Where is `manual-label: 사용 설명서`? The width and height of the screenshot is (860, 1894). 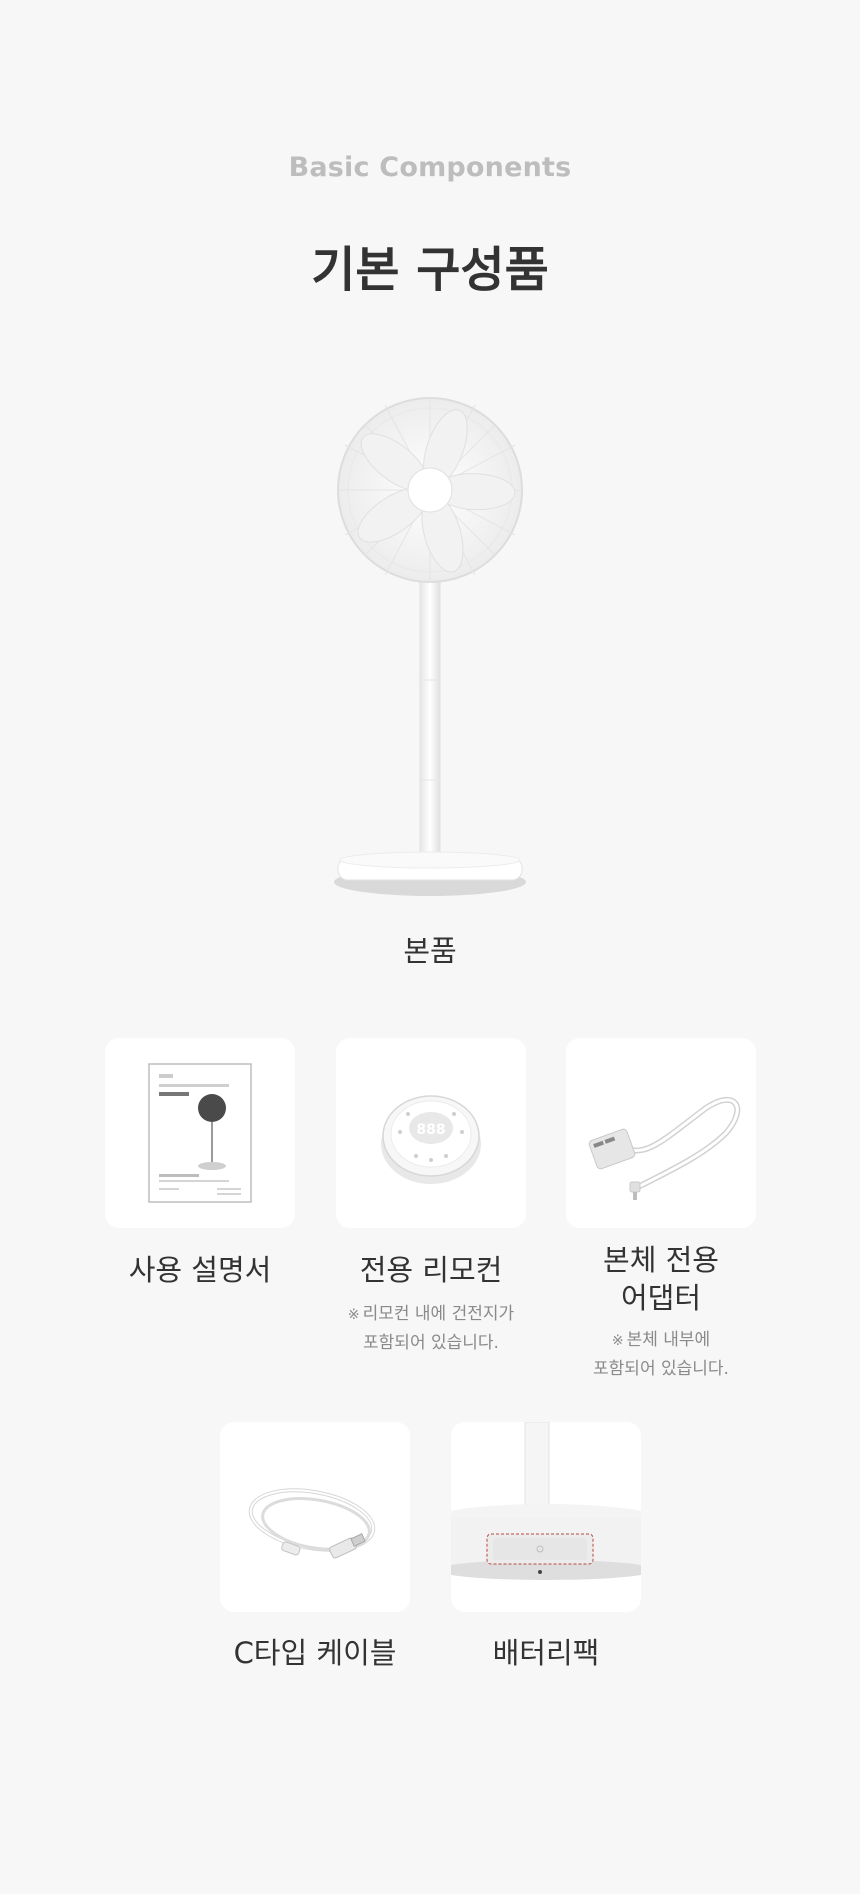
manual-label: 사용 설명서 is located at coordinates (200, 1270).